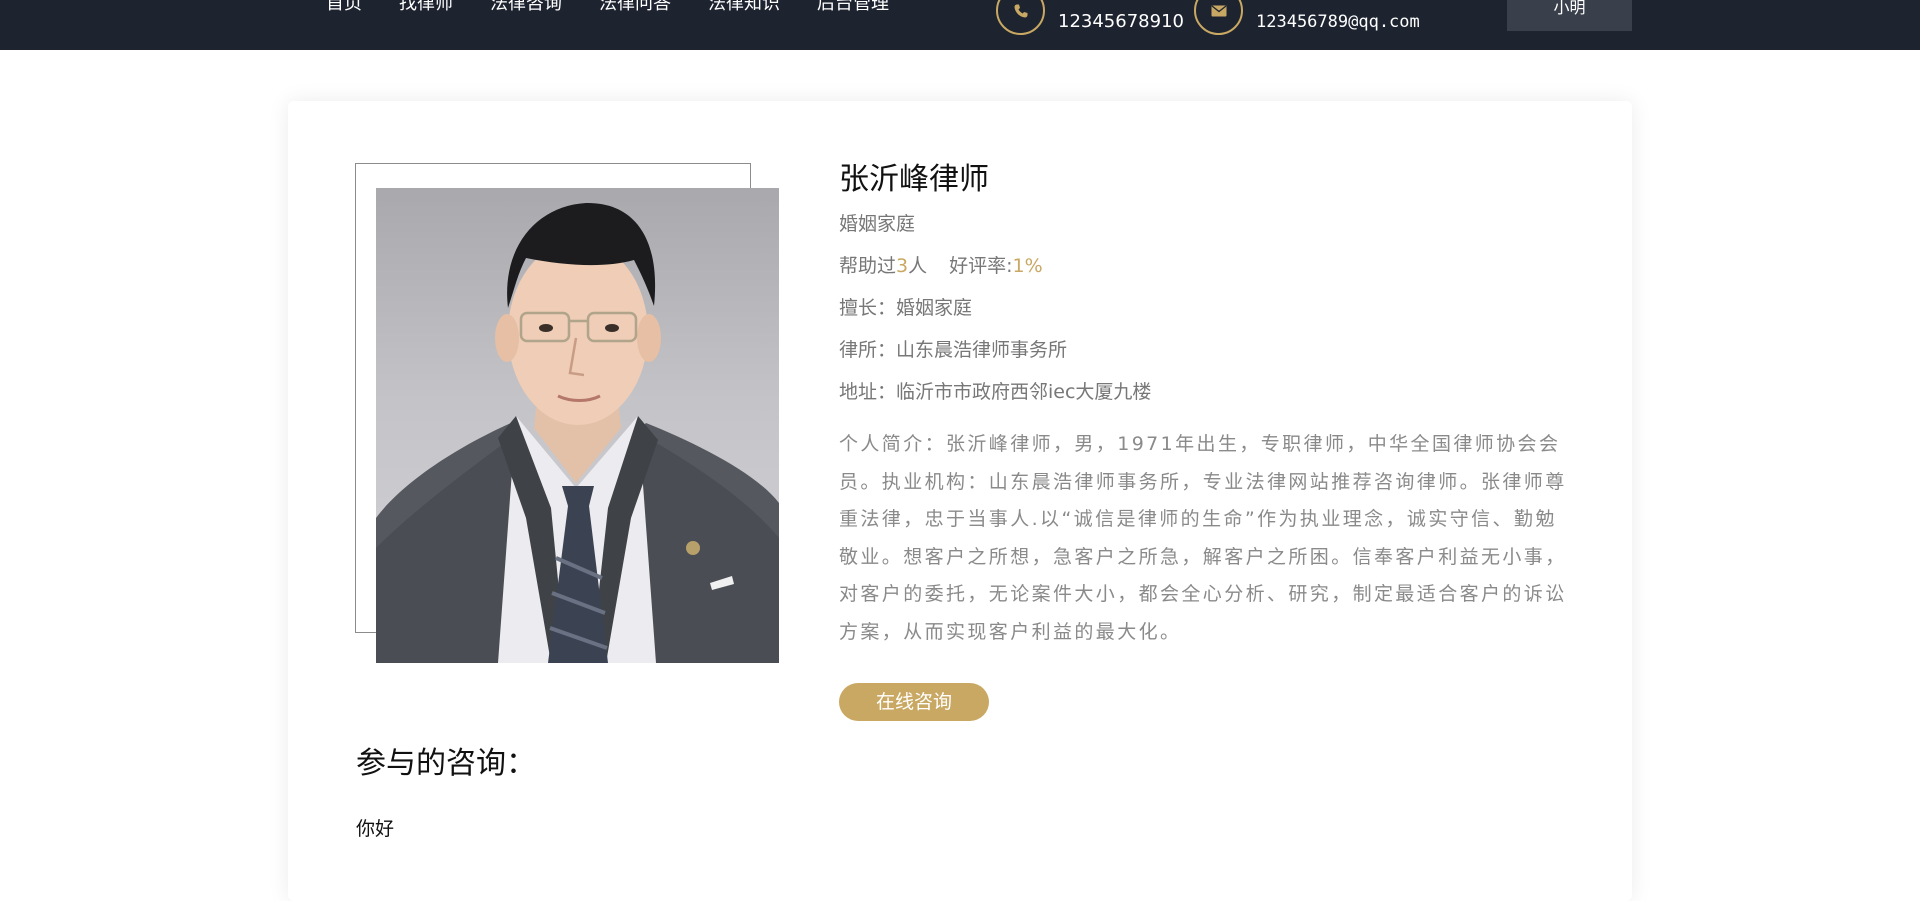 The height and width of the screenshot is (901, 1920). I want to click on contact-phone: 12345678910, so click(1090, 17).